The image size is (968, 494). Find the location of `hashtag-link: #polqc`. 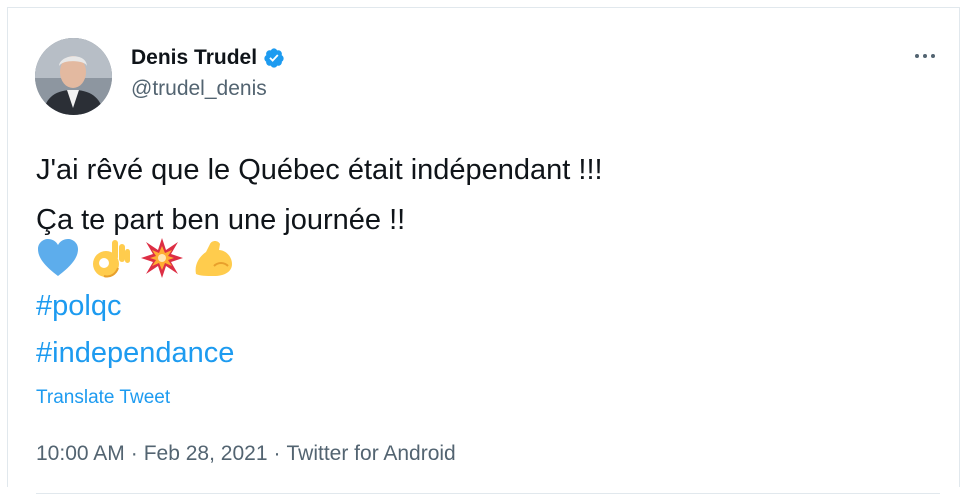

hashtag-link: #polqc is located at coordinates (78, 306).